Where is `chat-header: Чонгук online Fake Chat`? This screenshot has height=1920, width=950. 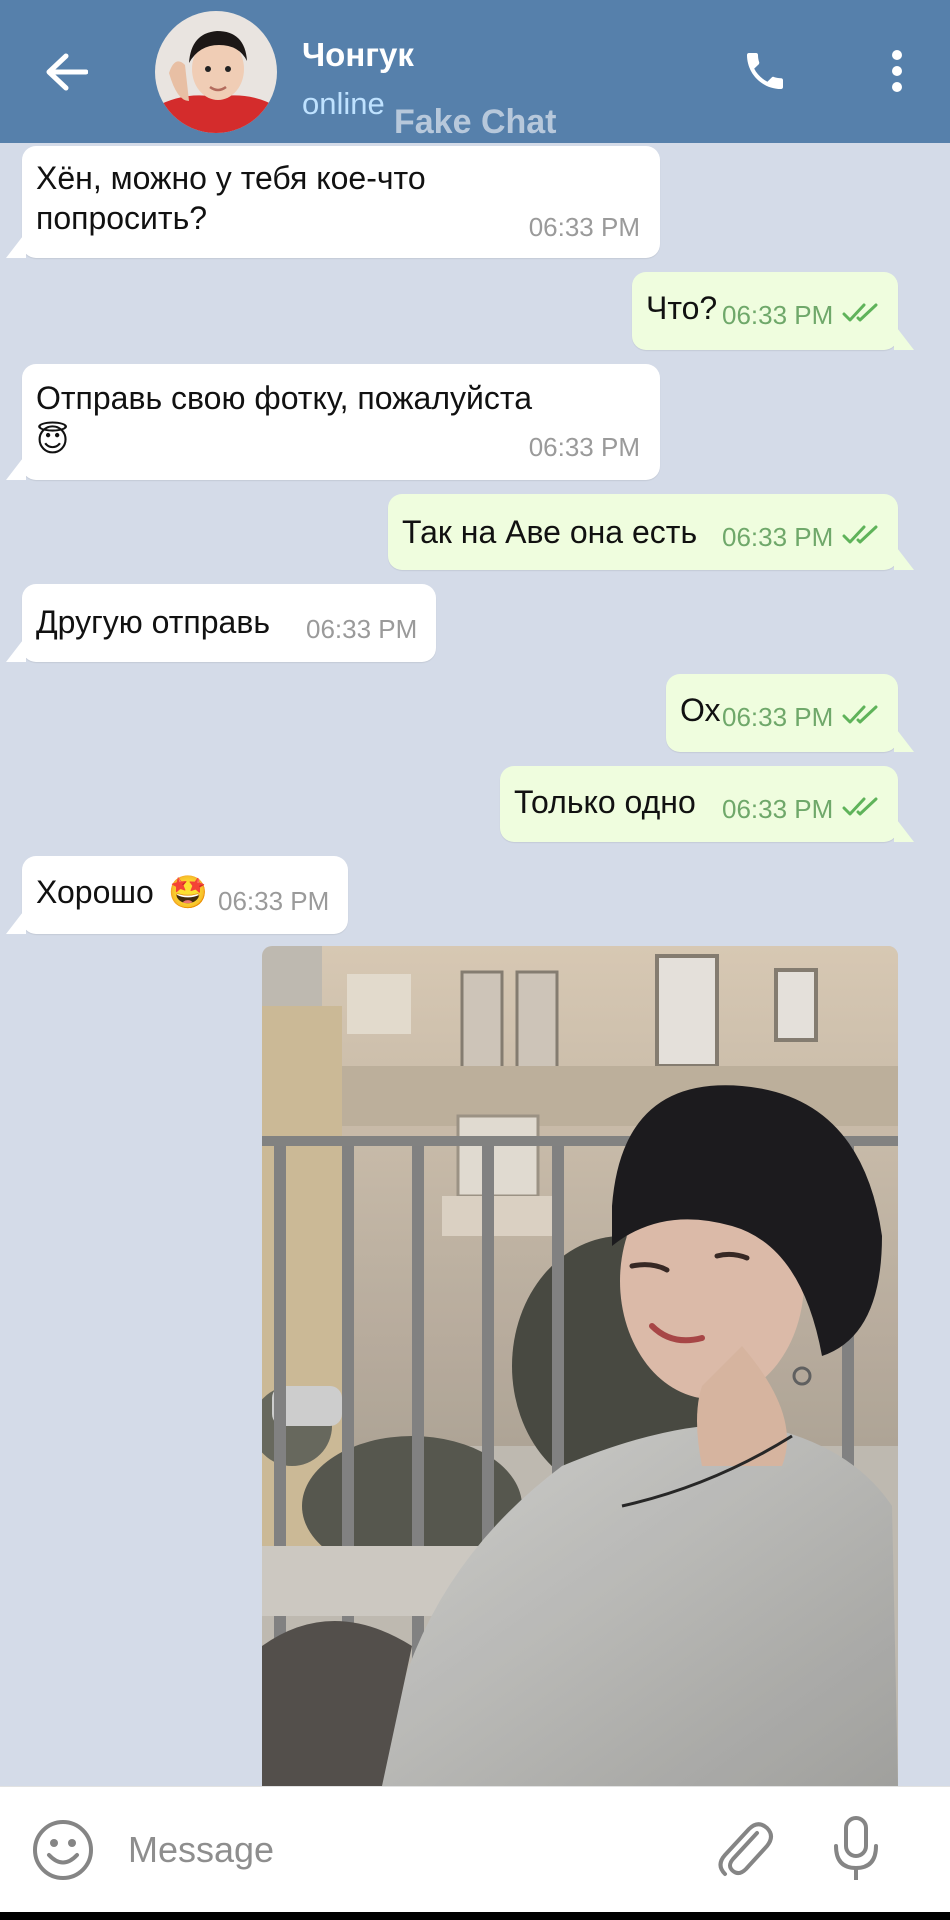 chat-header: Чонгук online Fake Chat is located at coordinates (475, 71).